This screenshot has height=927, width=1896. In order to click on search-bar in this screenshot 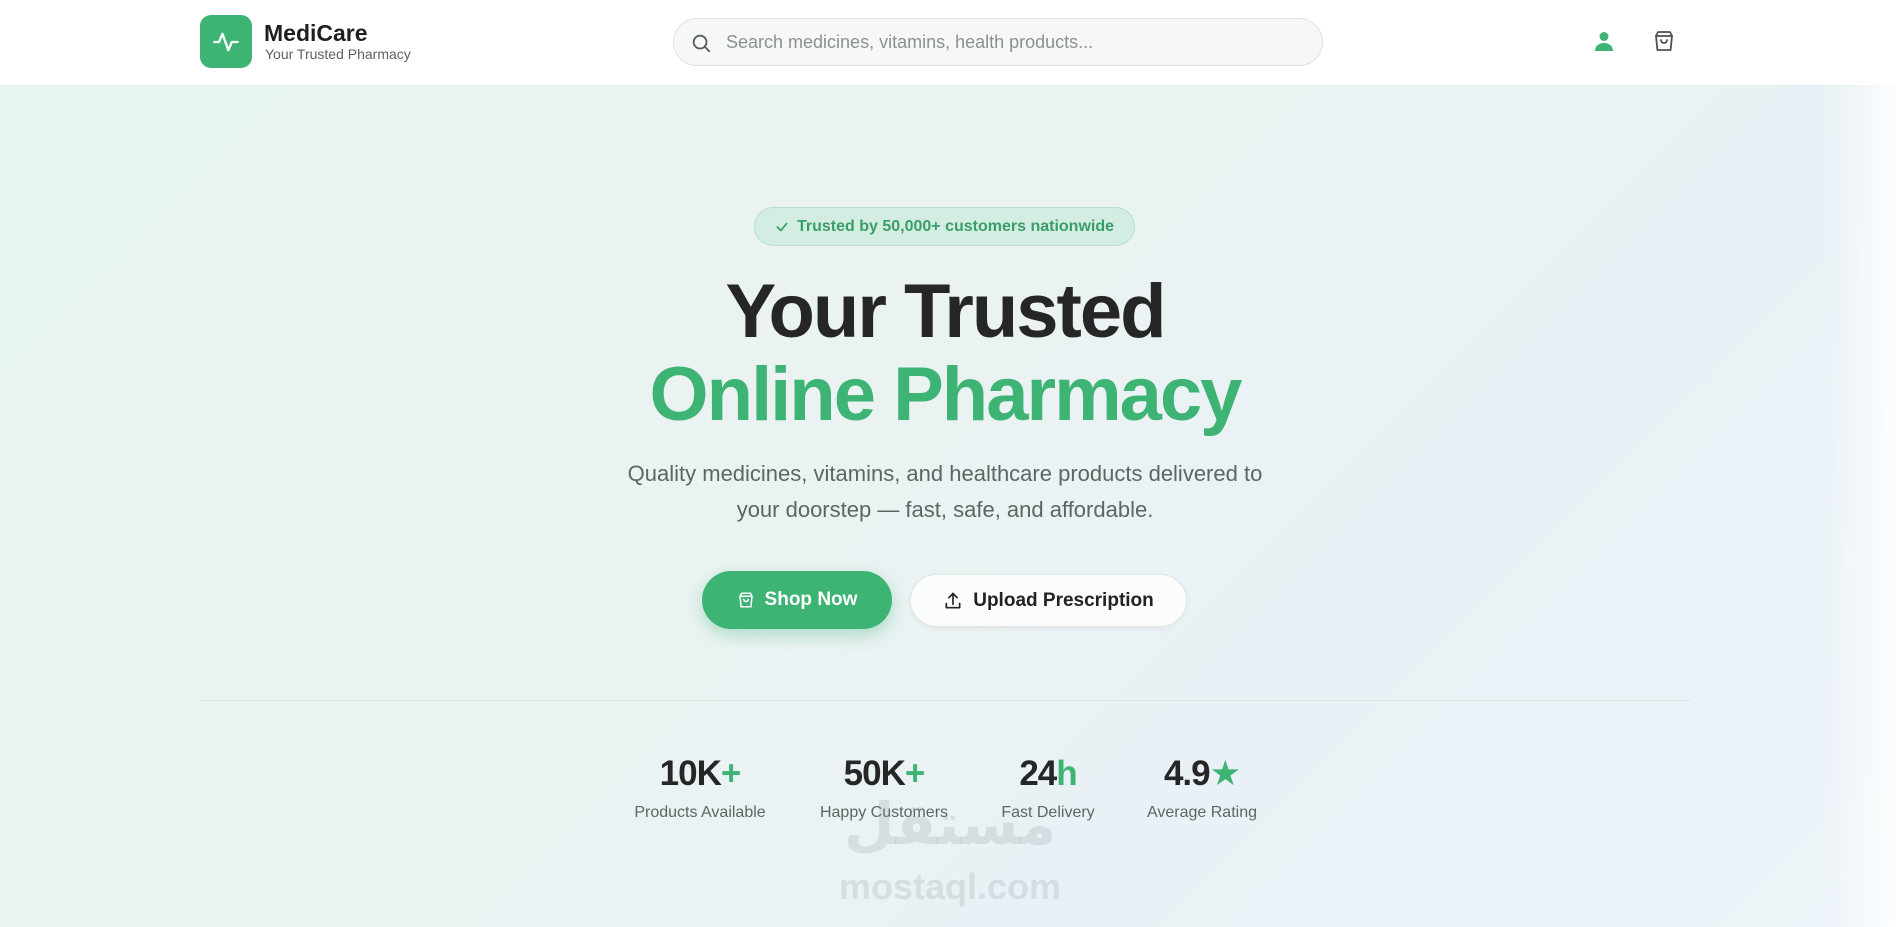, I will do `click(998, 42)`.